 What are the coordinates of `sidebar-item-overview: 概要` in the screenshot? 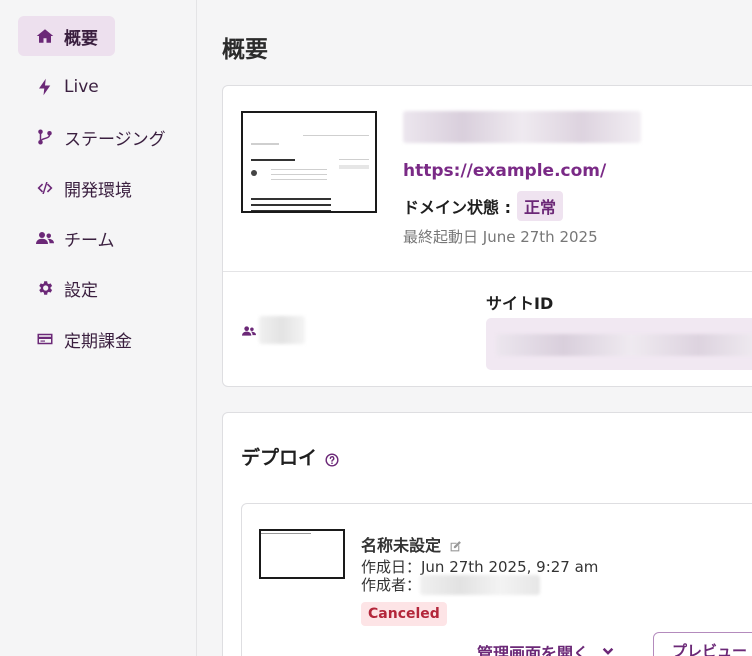 It's located at (66, 36).